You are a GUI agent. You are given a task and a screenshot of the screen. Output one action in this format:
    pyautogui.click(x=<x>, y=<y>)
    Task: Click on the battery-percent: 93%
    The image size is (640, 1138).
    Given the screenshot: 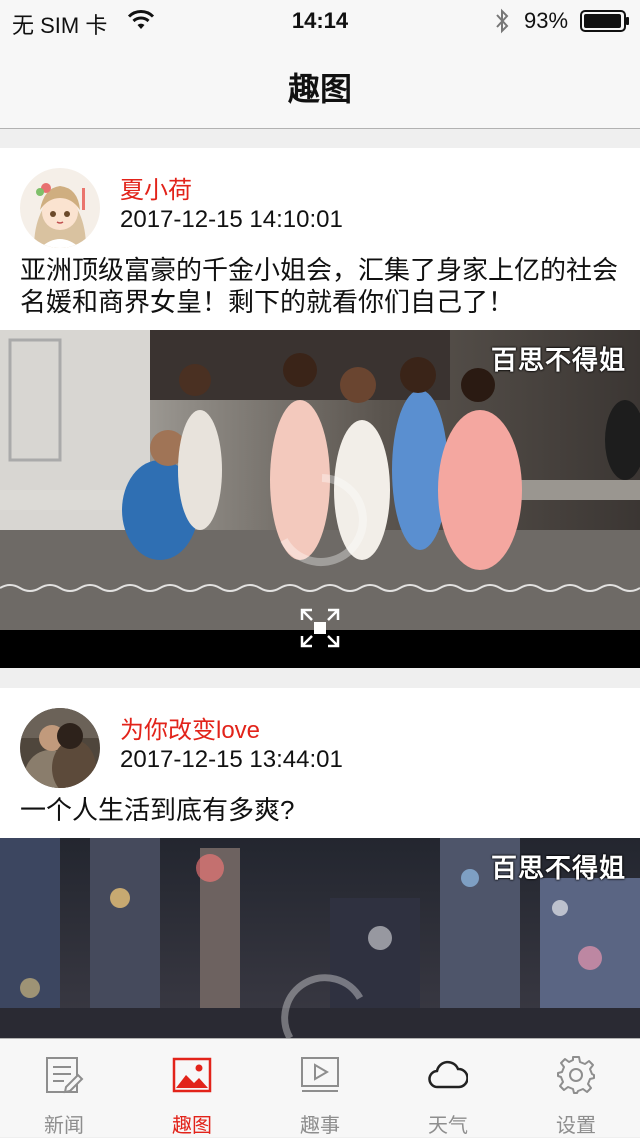 What is the action you would take?
    pyautogui.click(x=546, y=20)
    